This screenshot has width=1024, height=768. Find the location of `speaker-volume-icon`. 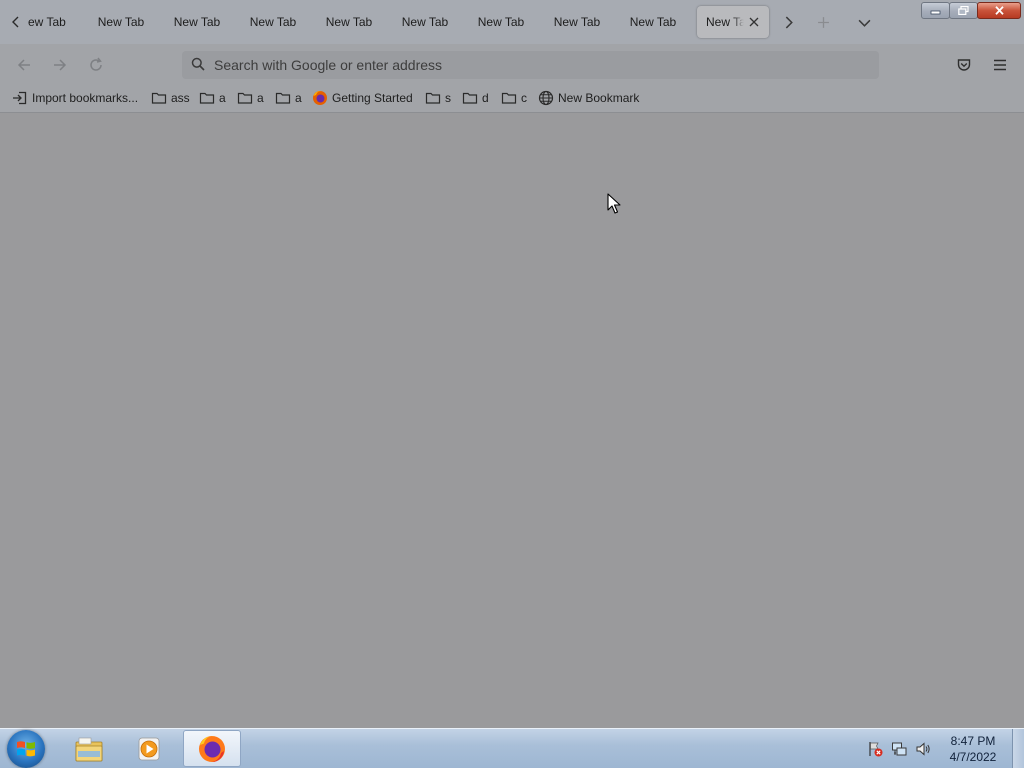

speaker-volume-icon is located at coordinates (923, 749).